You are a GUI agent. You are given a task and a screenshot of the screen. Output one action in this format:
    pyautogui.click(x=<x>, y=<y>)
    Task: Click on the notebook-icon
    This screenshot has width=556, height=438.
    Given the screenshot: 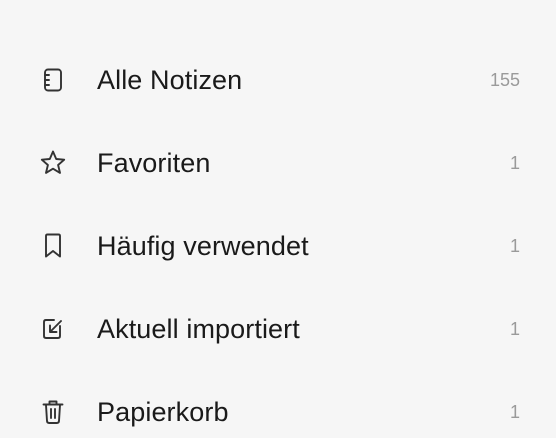 What is the action you would take?
    pyautogui.click(x=53, y=80)
    